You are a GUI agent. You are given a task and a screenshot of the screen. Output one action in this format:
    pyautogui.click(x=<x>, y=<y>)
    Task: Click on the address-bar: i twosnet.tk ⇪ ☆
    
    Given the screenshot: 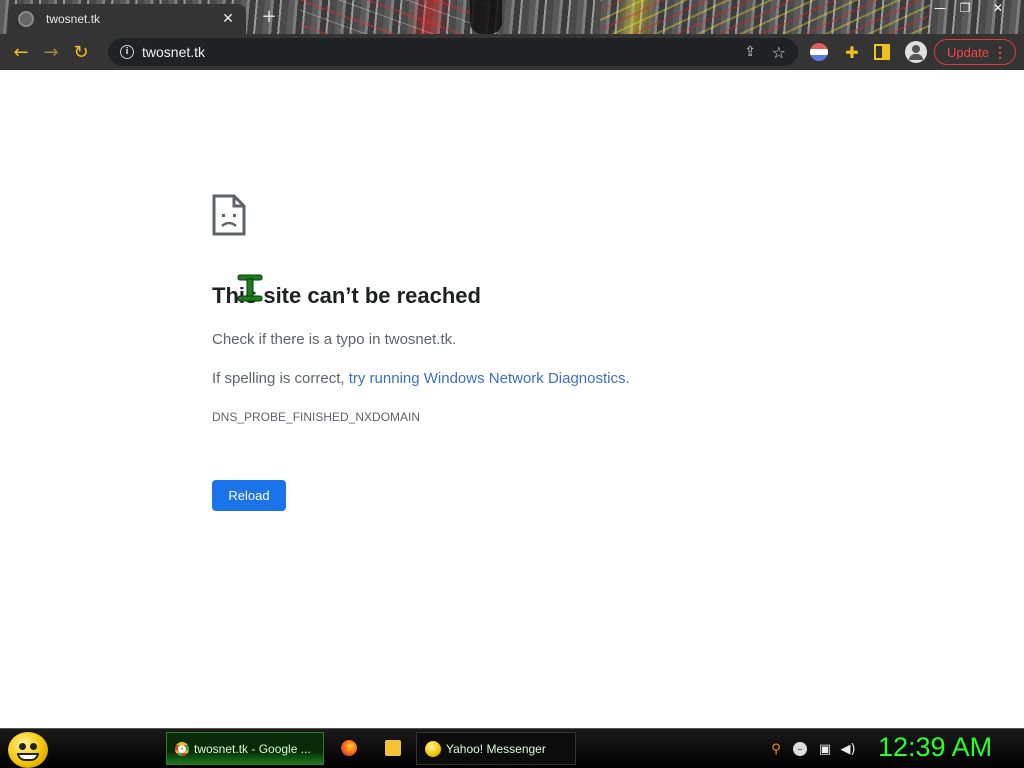 What is the action you would take?
    pyautogui.click(x=453, y=52)
    